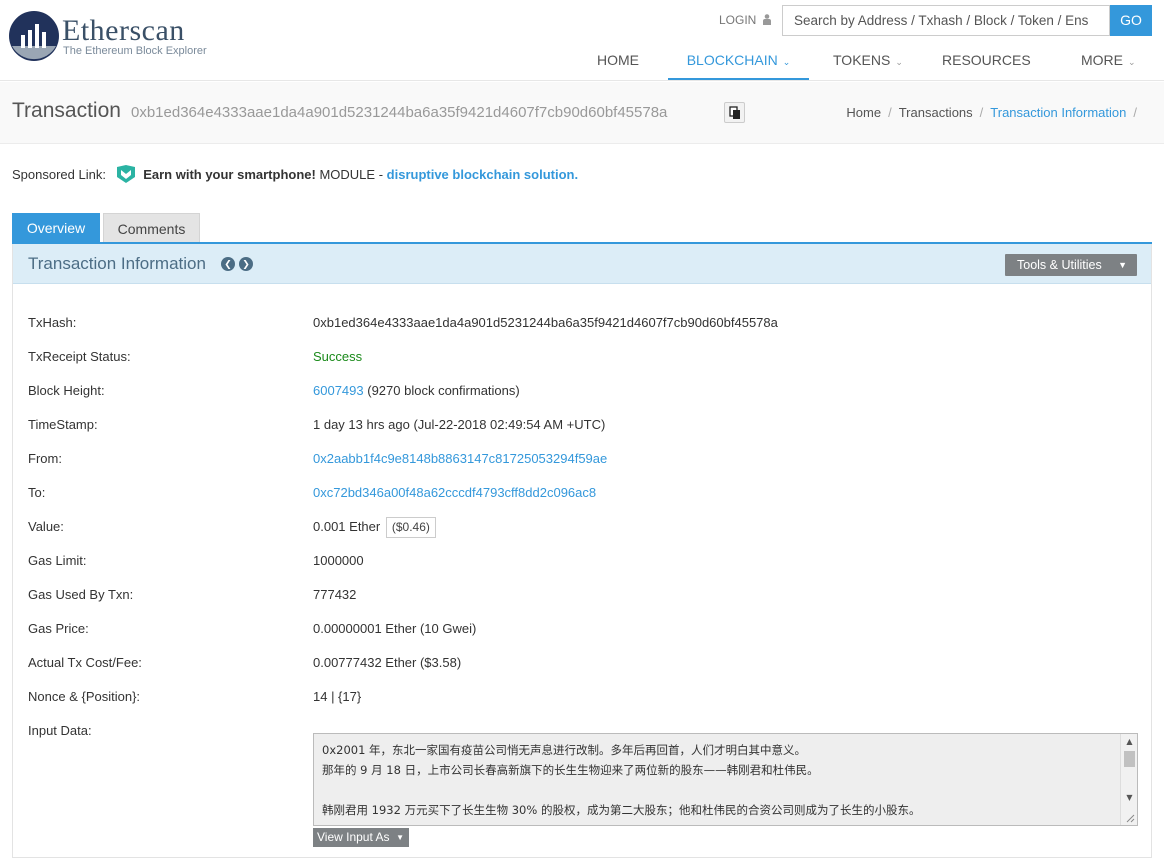  I want to click on copy-icon, so click(734, 112).